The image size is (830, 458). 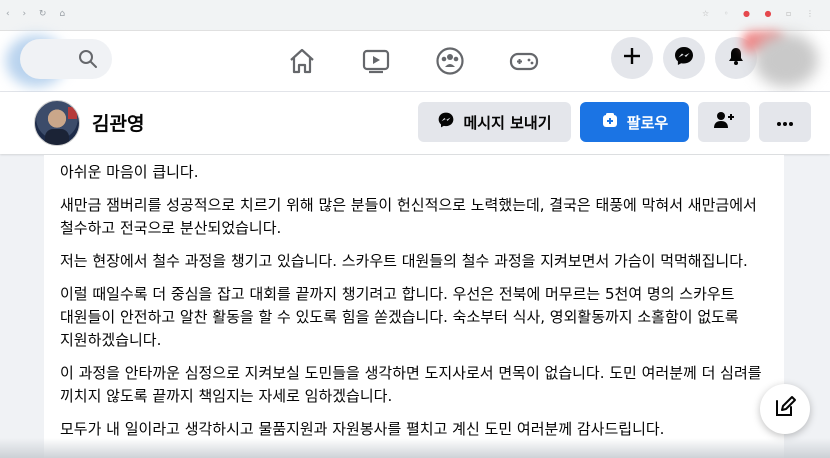 I want to click on browser-extensions: ☆ ◦ ● ● ▫ ⋮, so click(x=761, y=13).